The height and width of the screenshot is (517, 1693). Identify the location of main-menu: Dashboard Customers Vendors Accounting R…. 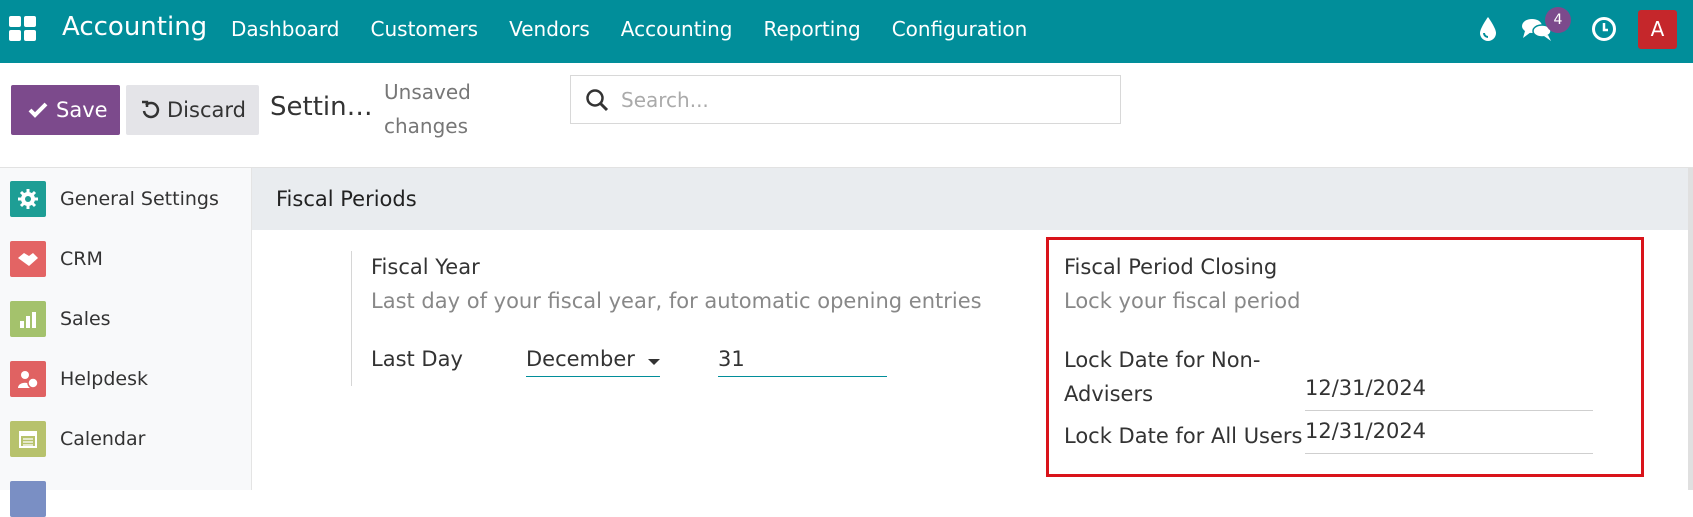
(644, 29).